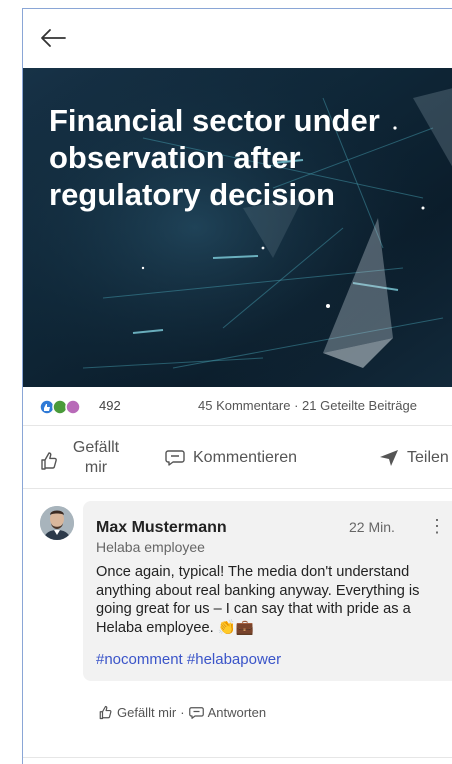  I want to click on comment-icon, so click(175, 458).